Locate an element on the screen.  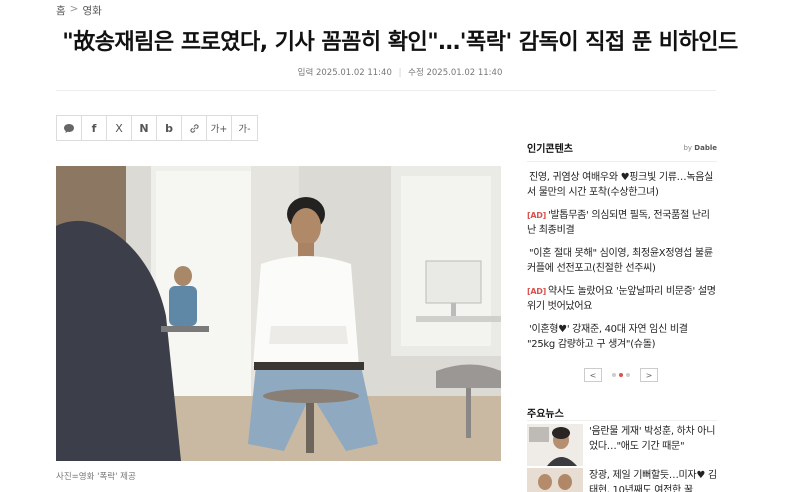
main-news-item: '음란물 게재' 박성훈, 하차 아니었다…"애도 기간 때문" is located at coordinates (622, 445).